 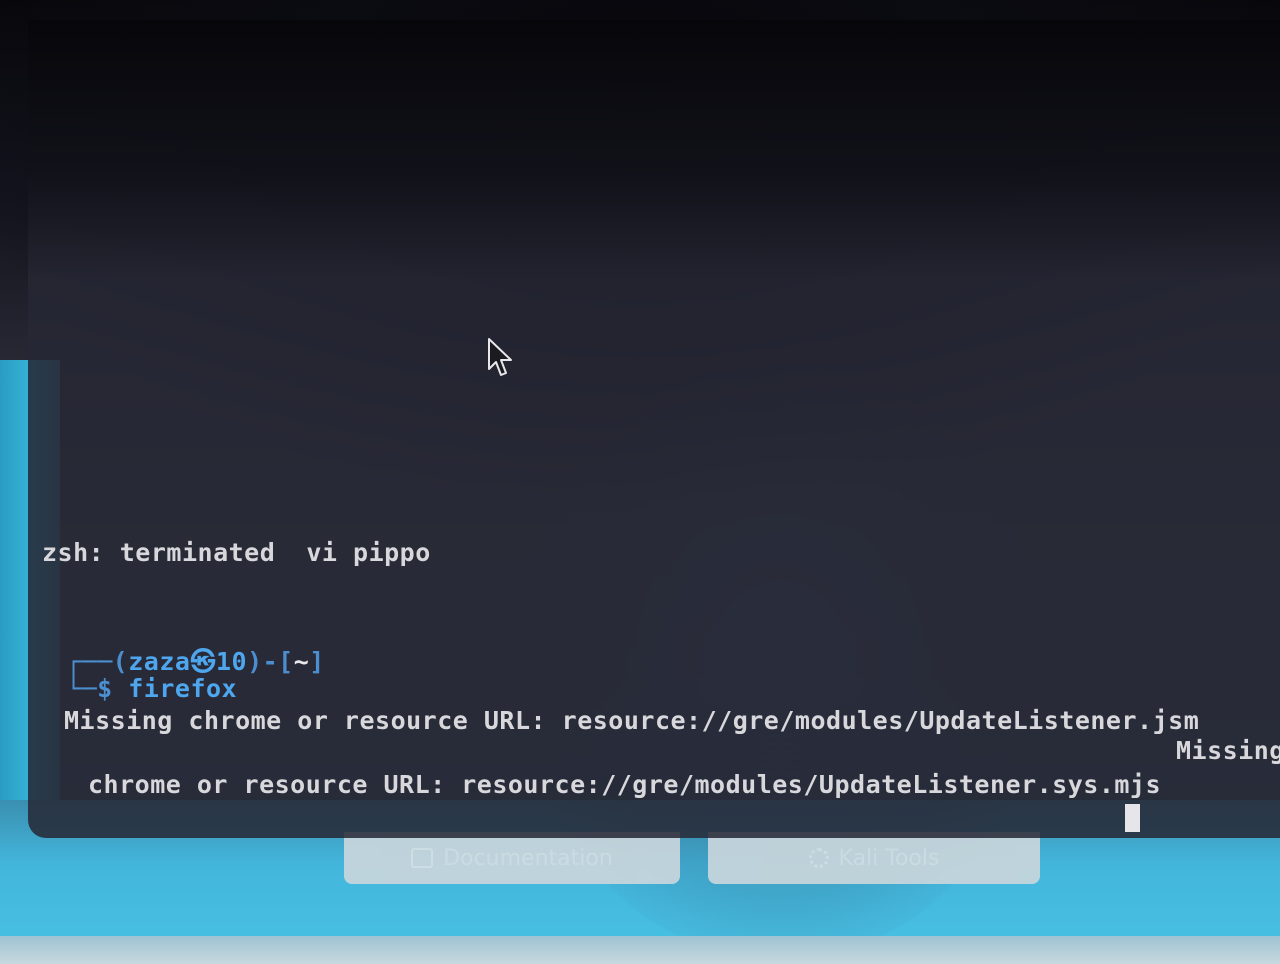 I want to click on prompt-cwd: ~, so click(x=301, y=661).